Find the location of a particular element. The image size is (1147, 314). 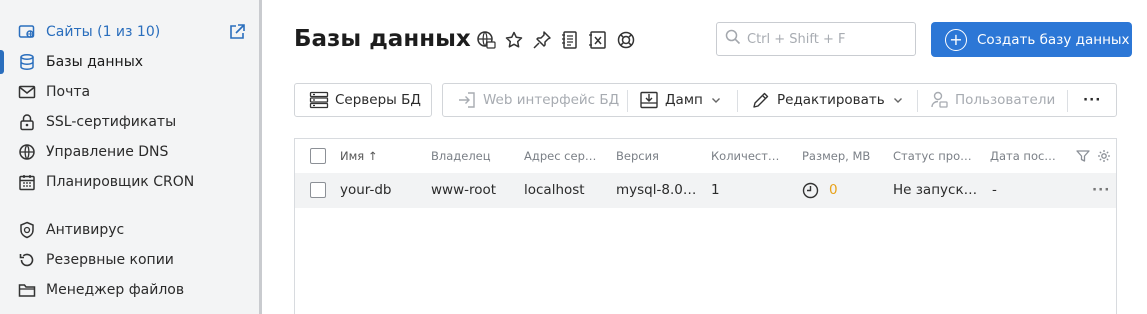

sidebar-item-sites: Сайты (1 из 10) is located at coordinates (129, 32).